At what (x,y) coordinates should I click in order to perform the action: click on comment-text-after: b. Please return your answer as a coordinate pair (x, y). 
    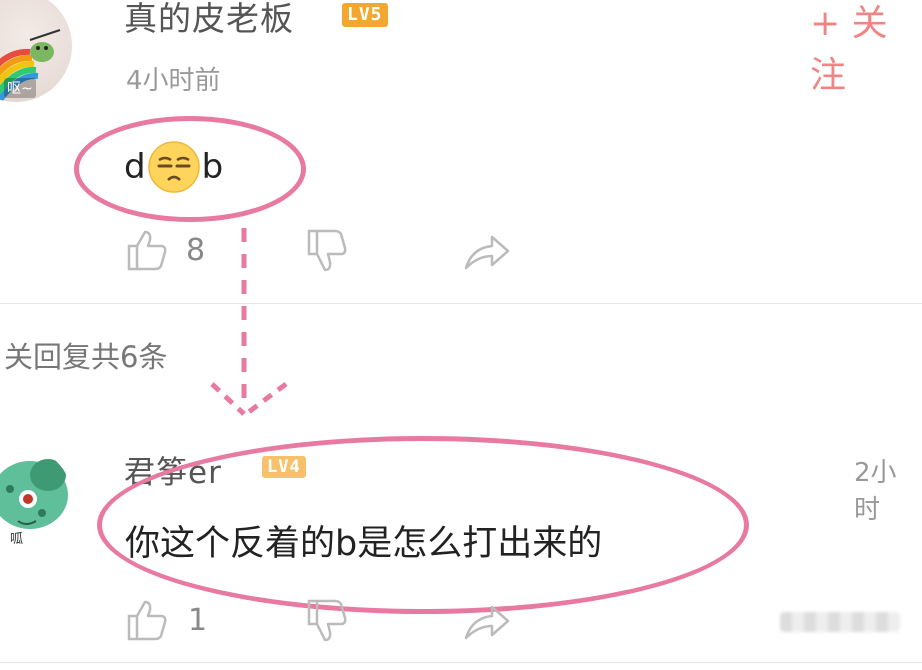
    Looking at the image, I should click on (212, 167).